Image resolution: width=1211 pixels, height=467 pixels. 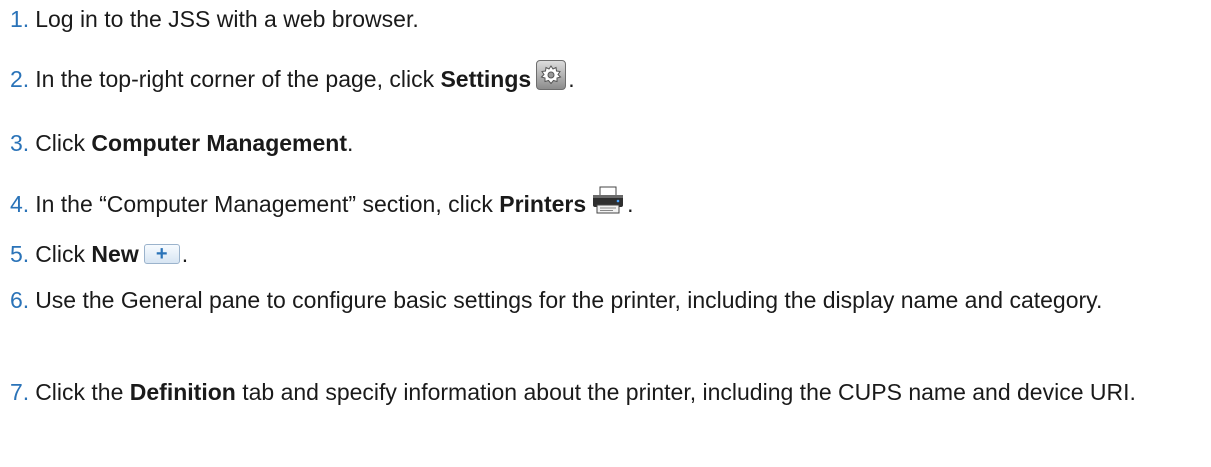 What do you see at coordinates (227, 19) in the screenshot?
I see `step-text: Log in to the JSS with a web browser.` at bounding box center [227, 19].